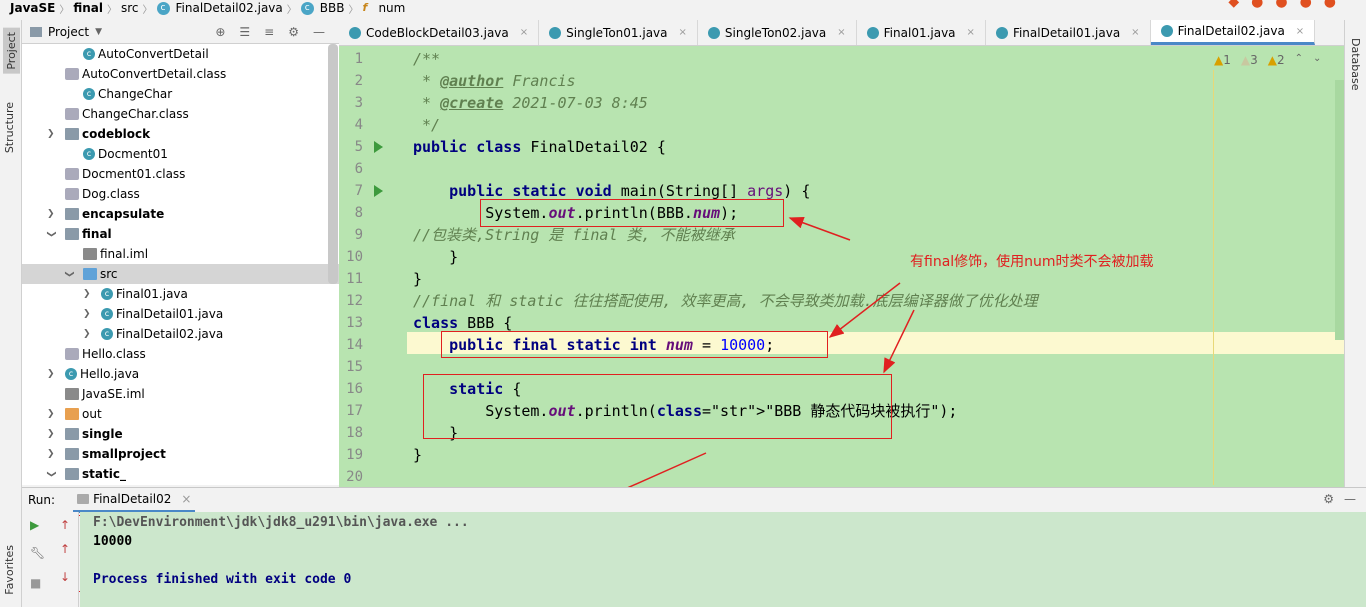 The image size is (1366, 607). I want to click on tree-item: JavaSE.iml, so click(180, 394).